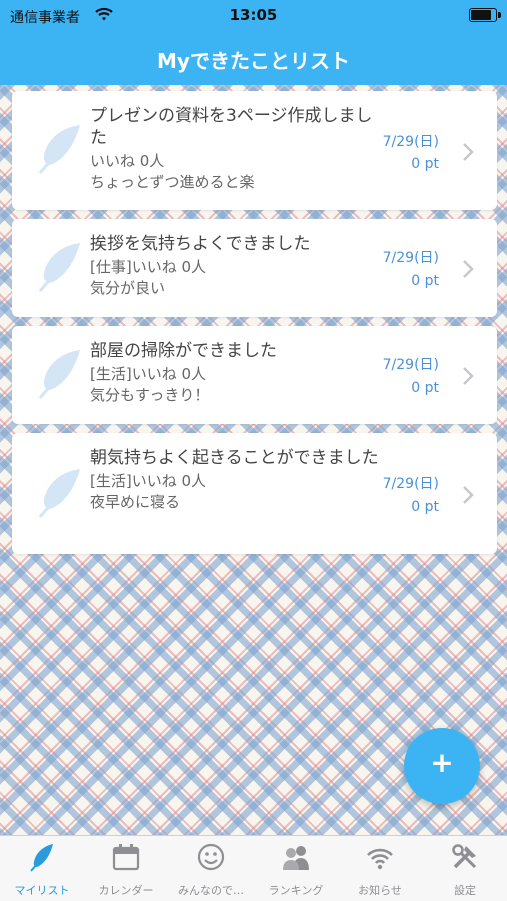 This screenshot has width=507, height=901. What do you see at coordinates (442, 762) in the screenshot?
I see `plus-icon: +` at bounding box center [442, 762].